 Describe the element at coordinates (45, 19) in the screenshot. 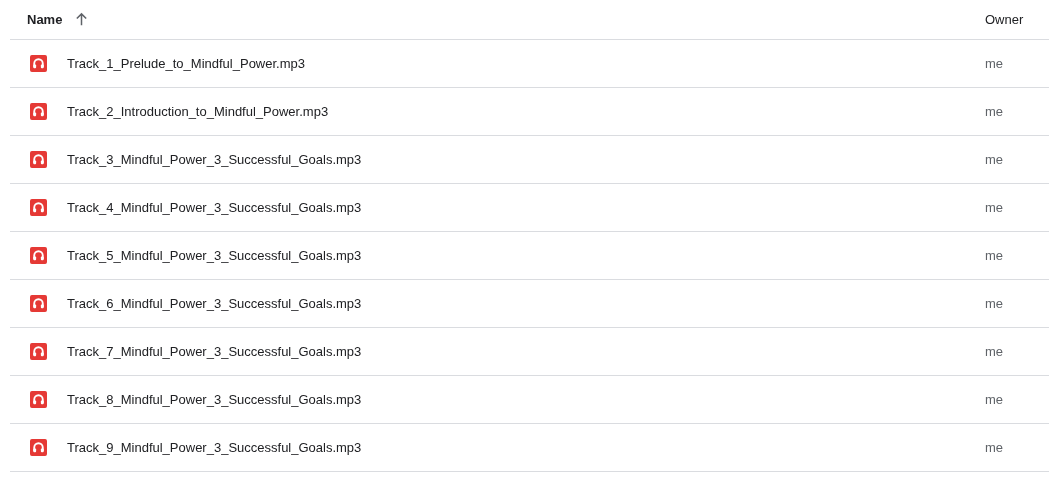

I see `column-header: Name` at that location.